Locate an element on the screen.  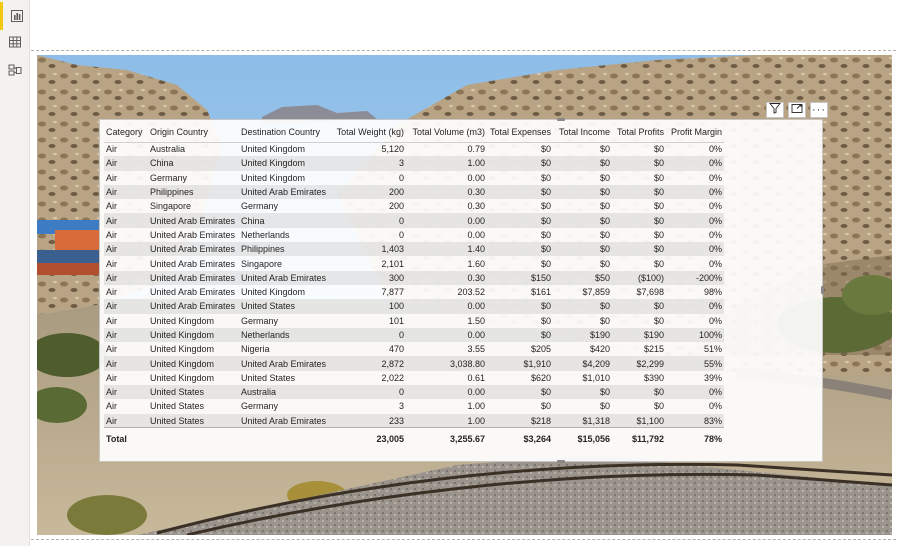
cell-total-weight: 233 is located at coordinates (368, 420).